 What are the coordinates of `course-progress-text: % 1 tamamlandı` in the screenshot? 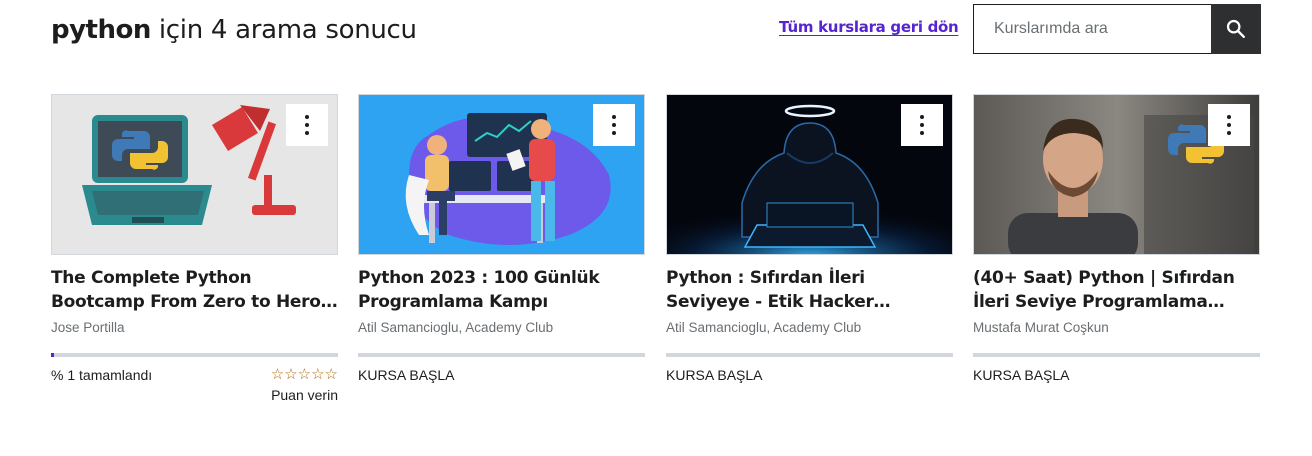 It's located at (102, 375).